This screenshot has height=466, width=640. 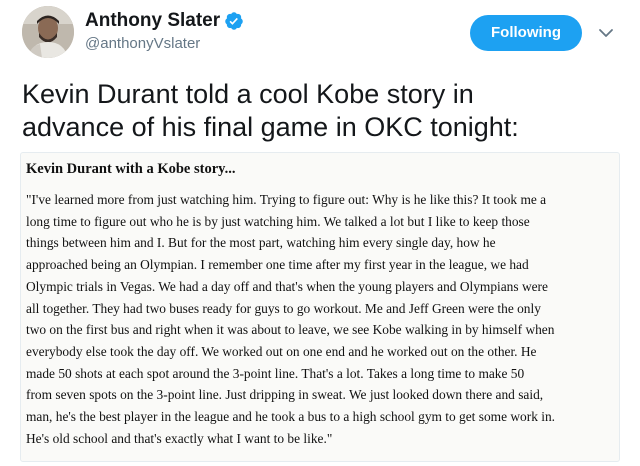 I want to click on avatar-photo-icon, so click(x=48, y=32).